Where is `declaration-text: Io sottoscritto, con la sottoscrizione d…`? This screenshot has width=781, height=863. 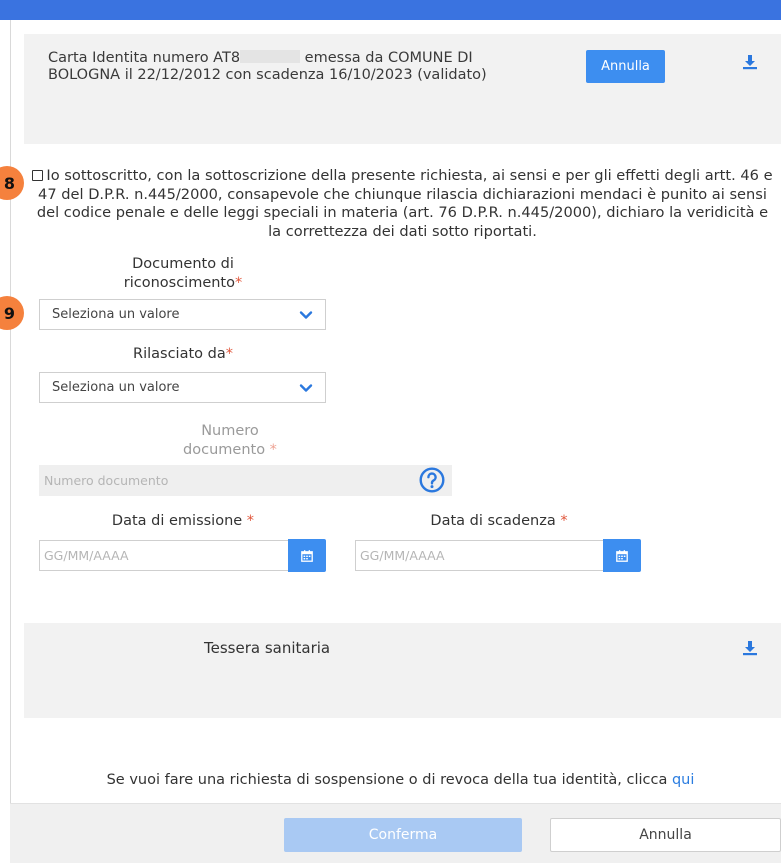 declaration-text: Io sottoscritto, con la sottoscrizione d… is located at coordinates (404, 203).